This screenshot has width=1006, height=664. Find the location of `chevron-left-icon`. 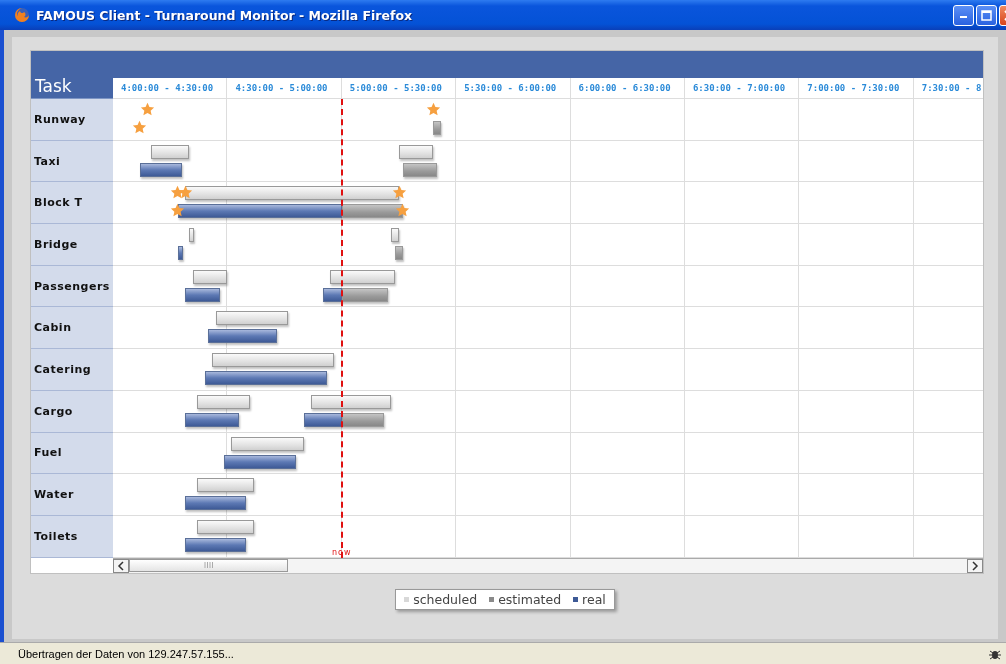

chevron-left-icon is located at coordinates (121, 565).